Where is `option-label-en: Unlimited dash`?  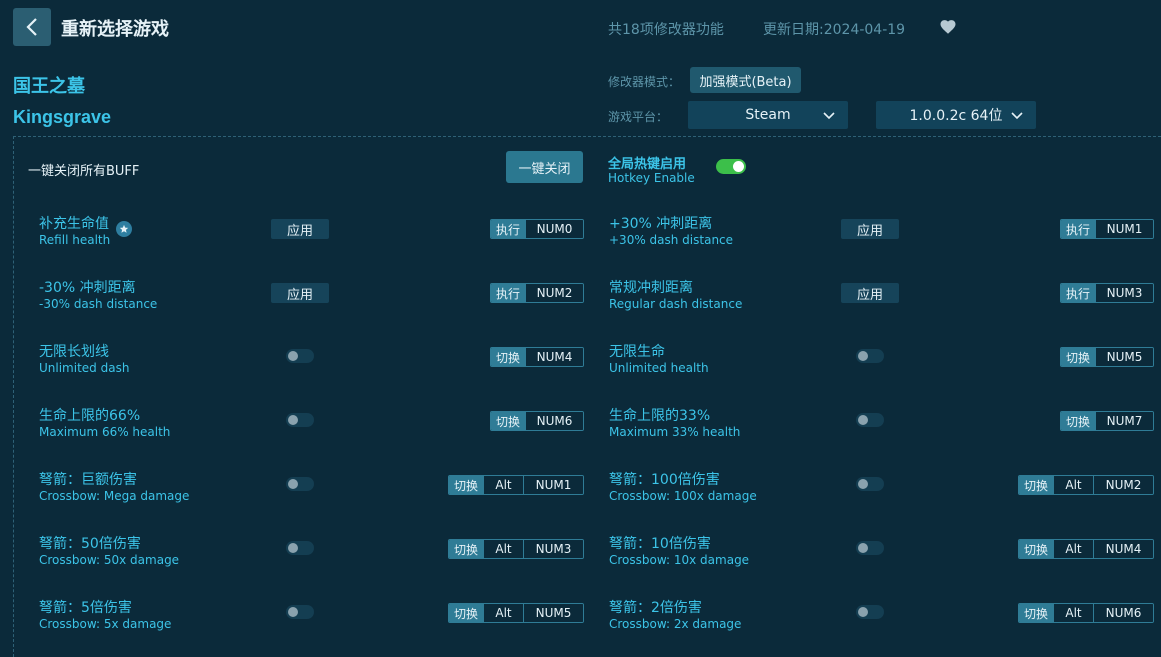
option-label-en: Unlimited dash is located at coordinates (84, 368).